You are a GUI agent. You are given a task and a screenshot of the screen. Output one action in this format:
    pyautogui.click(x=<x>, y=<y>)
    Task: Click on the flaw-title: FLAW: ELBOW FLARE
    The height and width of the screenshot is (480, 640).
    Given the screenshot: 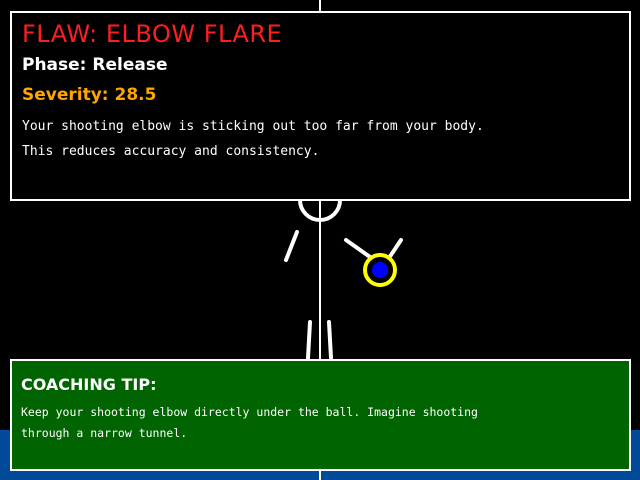 What is the action you would take?
    pyautogui.click(x=152, y=34)
    